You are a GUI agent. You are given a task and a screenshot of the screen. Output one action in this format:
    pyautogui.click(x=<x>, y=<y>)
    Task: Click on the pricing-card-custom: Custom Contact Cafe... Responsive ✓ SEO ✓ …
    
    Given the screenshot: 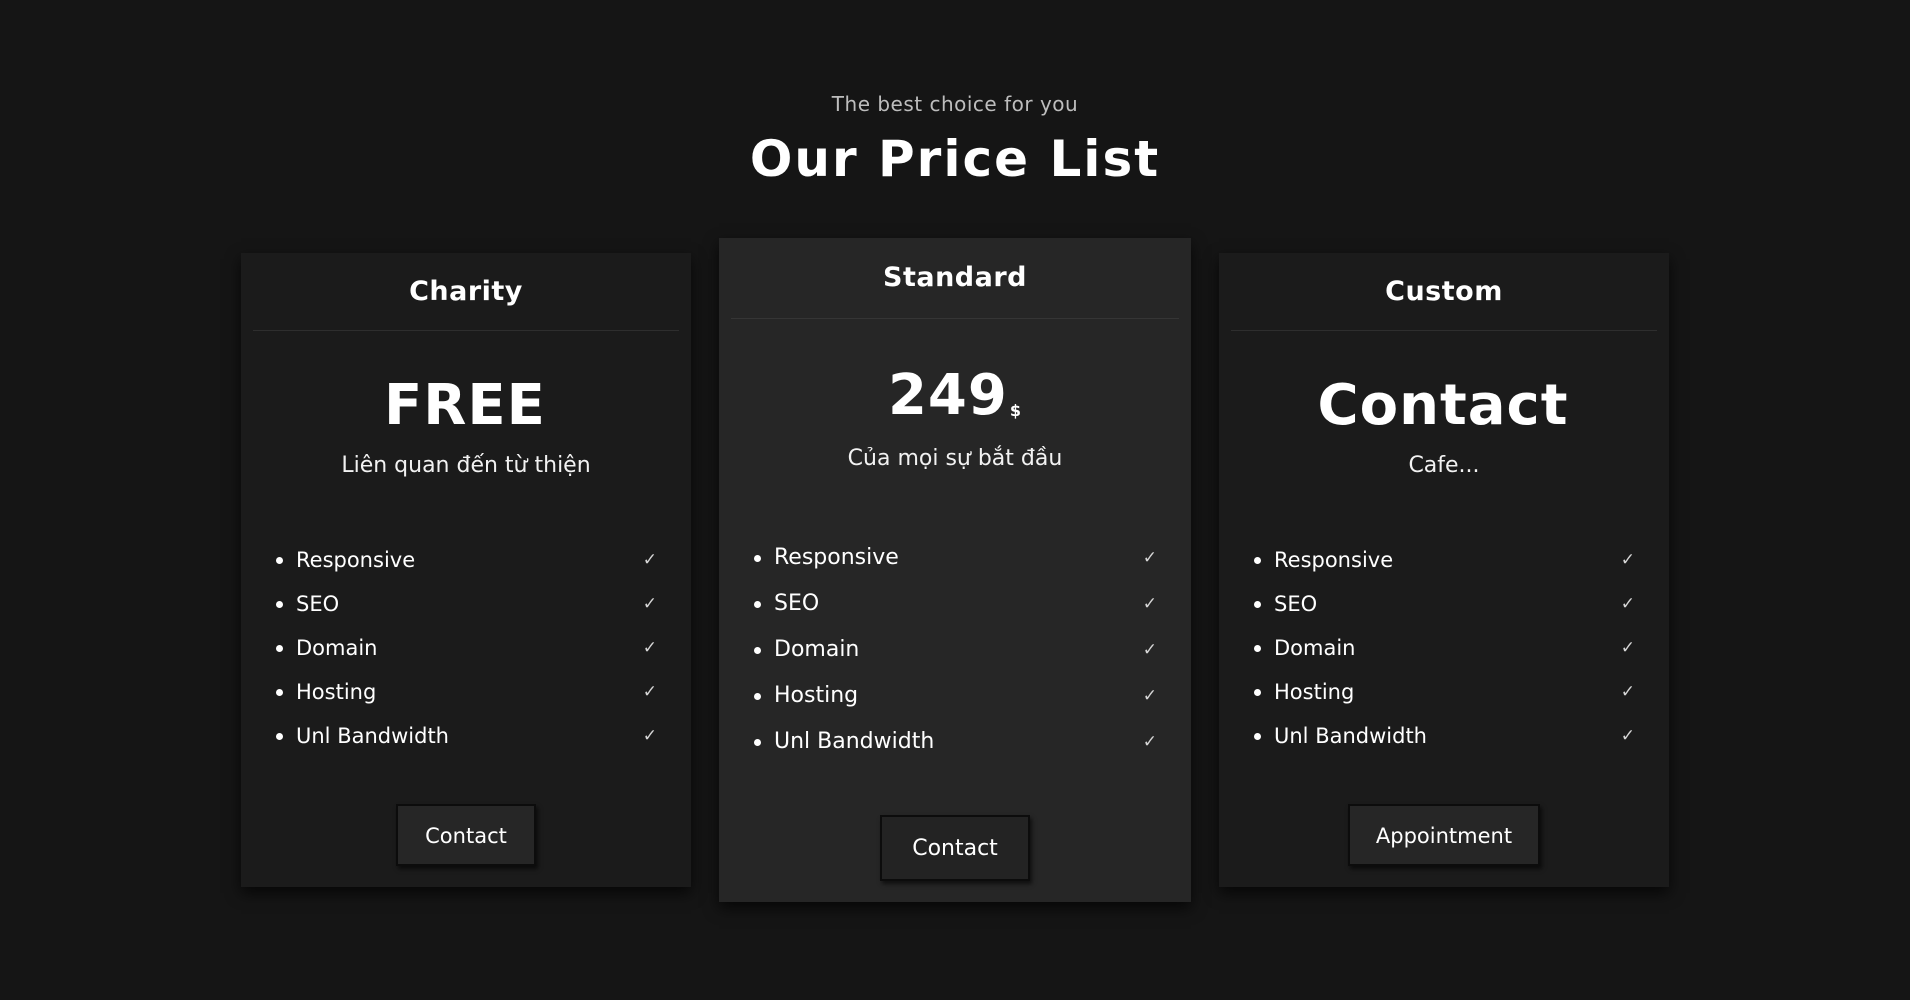 What is the action you would take?
    pyautogui.click(x=1444, y=570)
    